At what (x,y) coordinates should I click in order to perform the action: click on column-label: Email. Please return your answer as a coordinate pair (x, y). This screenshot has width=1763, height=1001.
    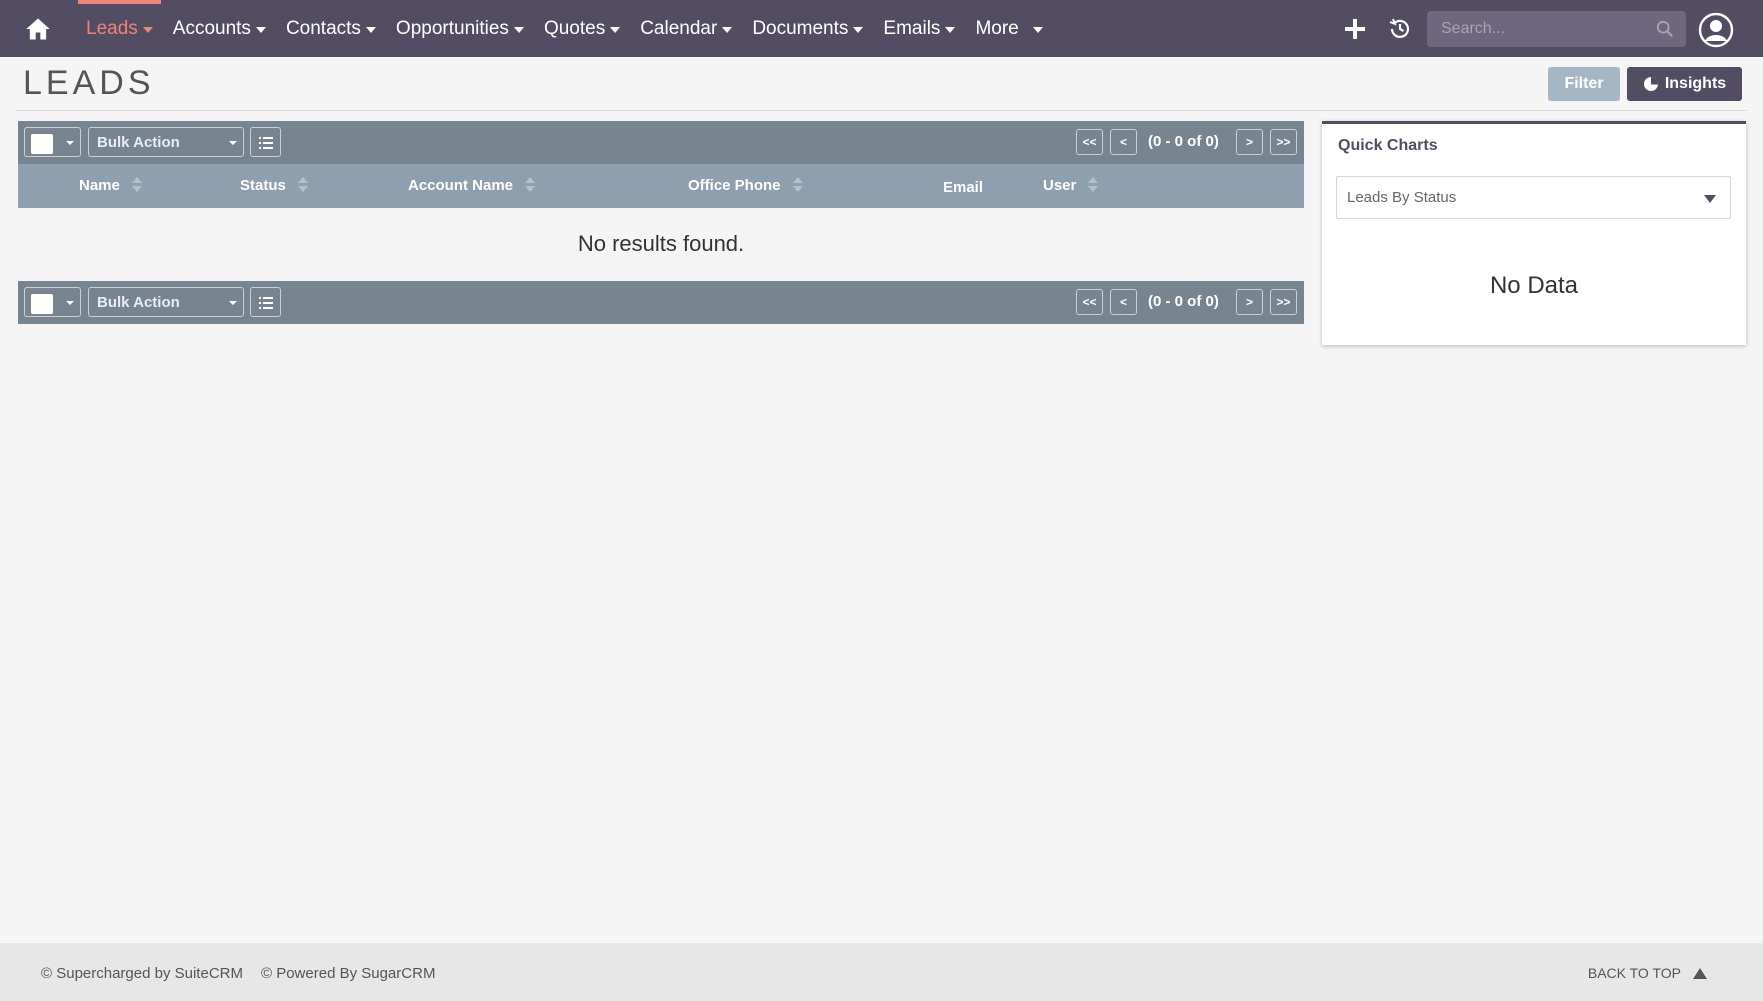
    Looking at the image, I should click on (963, 187).